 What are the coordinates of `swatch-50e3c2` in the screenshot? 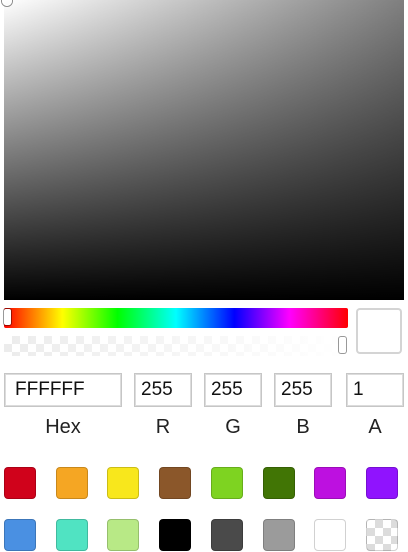 It's located at (72, 535).